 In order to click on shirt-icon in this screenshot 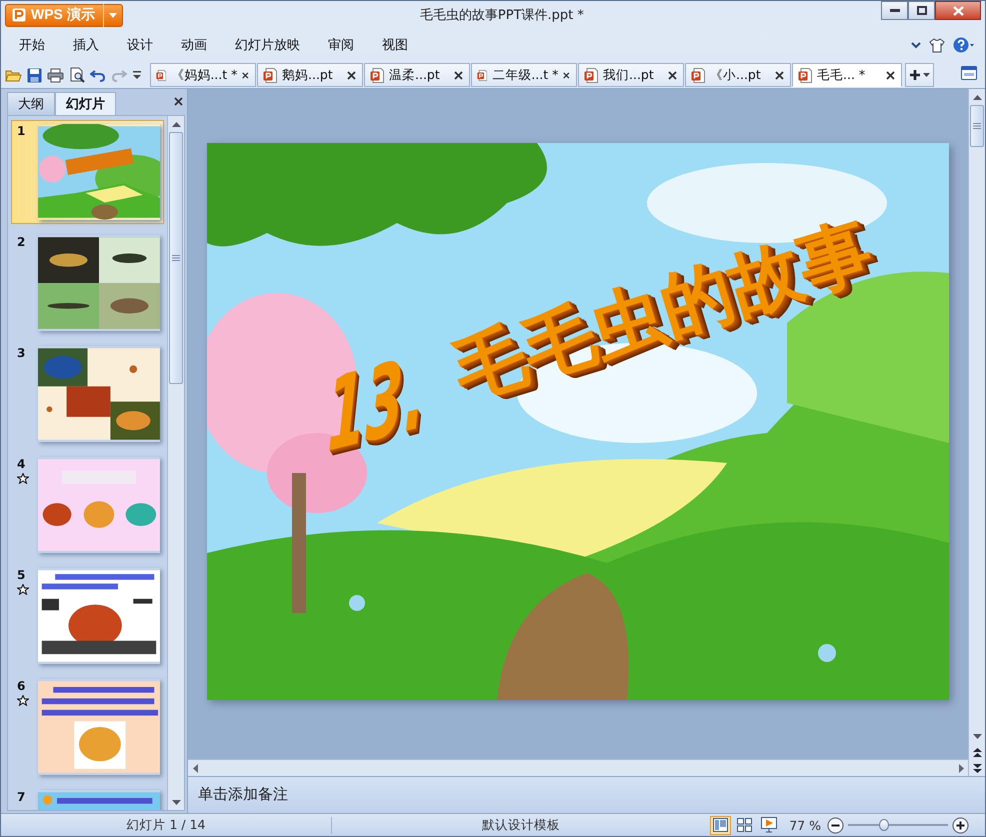, I will do `click(937, 45)`.